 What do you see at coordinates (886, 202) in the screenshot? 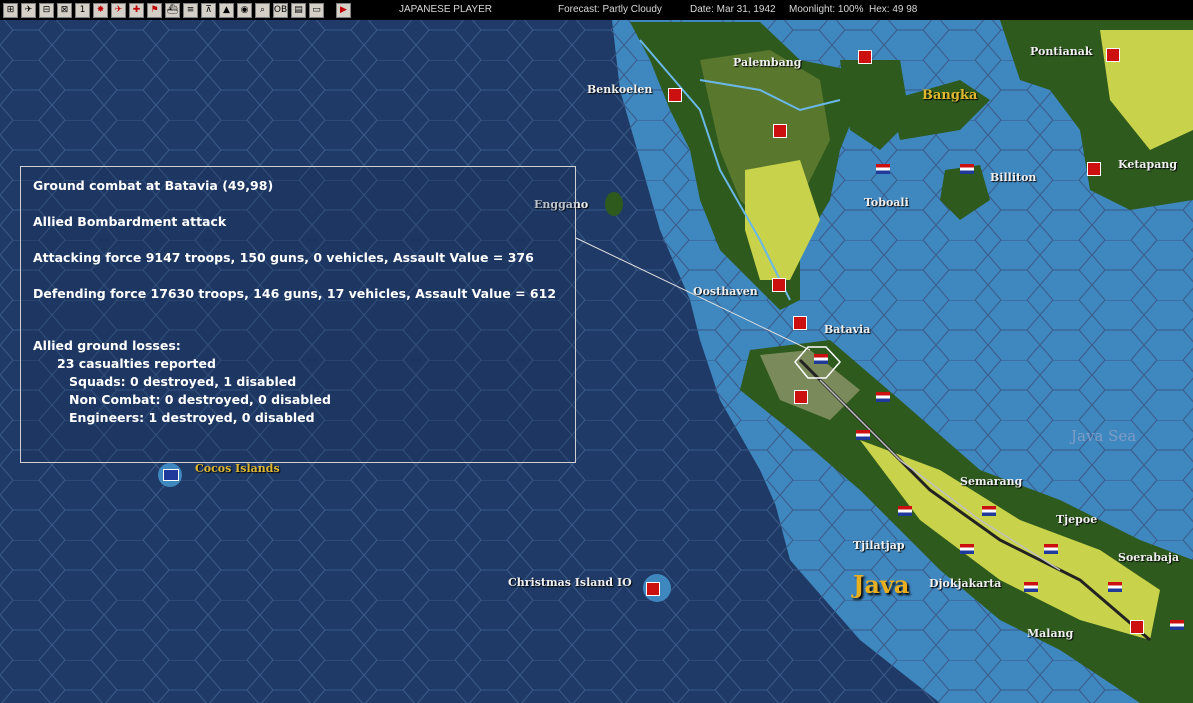
I see `place-label: Toboali` at bounding box center [886, 202].